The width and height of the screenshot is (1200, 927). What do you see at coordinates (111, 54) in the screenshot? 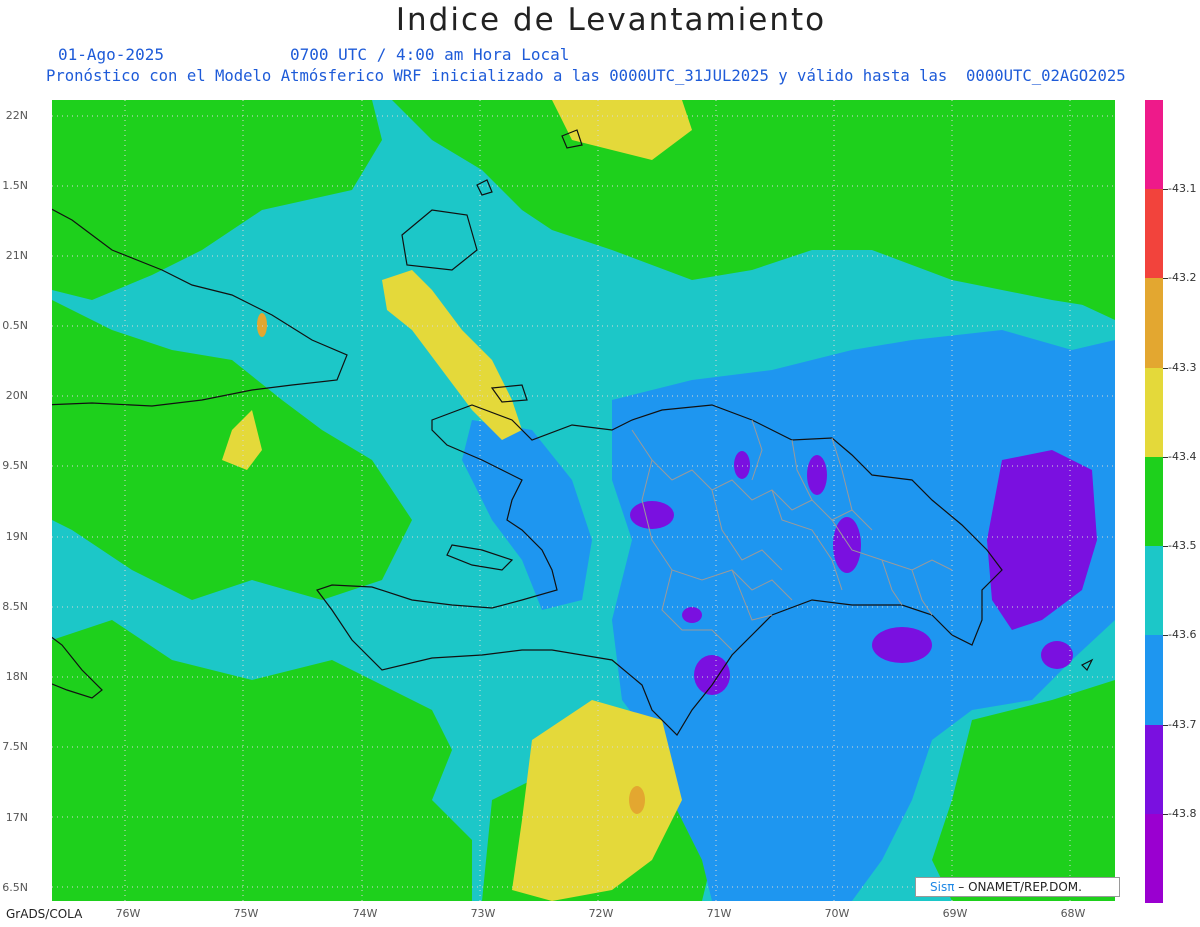
I see `forecast-date: 01-Ago-2025` at bounding box center [111, 54].